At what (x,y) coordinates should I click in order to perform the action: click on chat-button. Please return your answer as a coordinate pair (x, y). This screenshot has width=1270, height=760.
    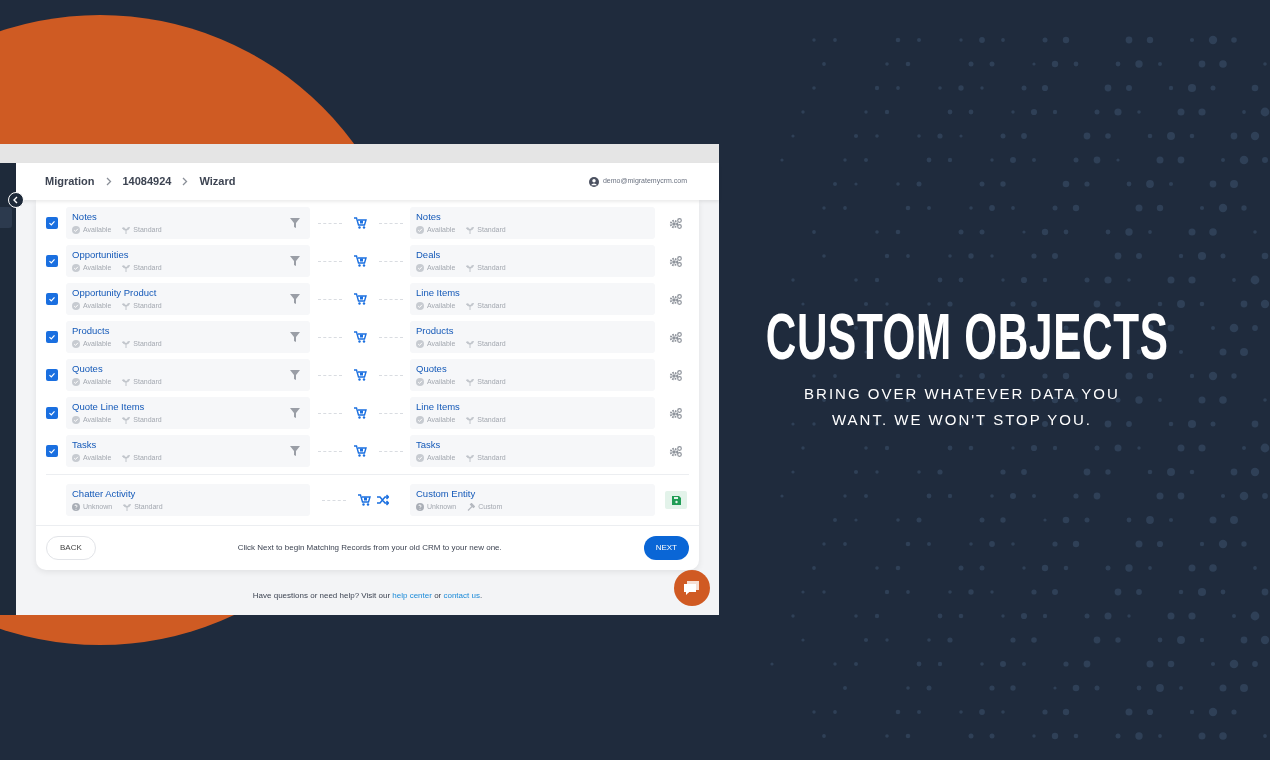
    Looking at the image, I should click on (692, 588).